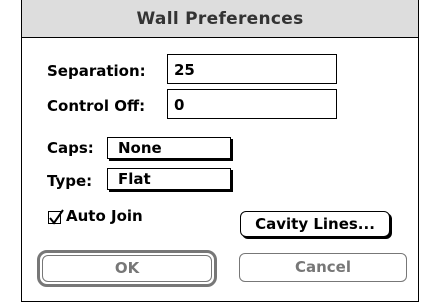 Image resolution: width=421 pixels, height=306 pixels. What do you see at coordinates (169, 179) in the screenshot?
I see `type-popup: Flat` at bounding box center [169, 179].